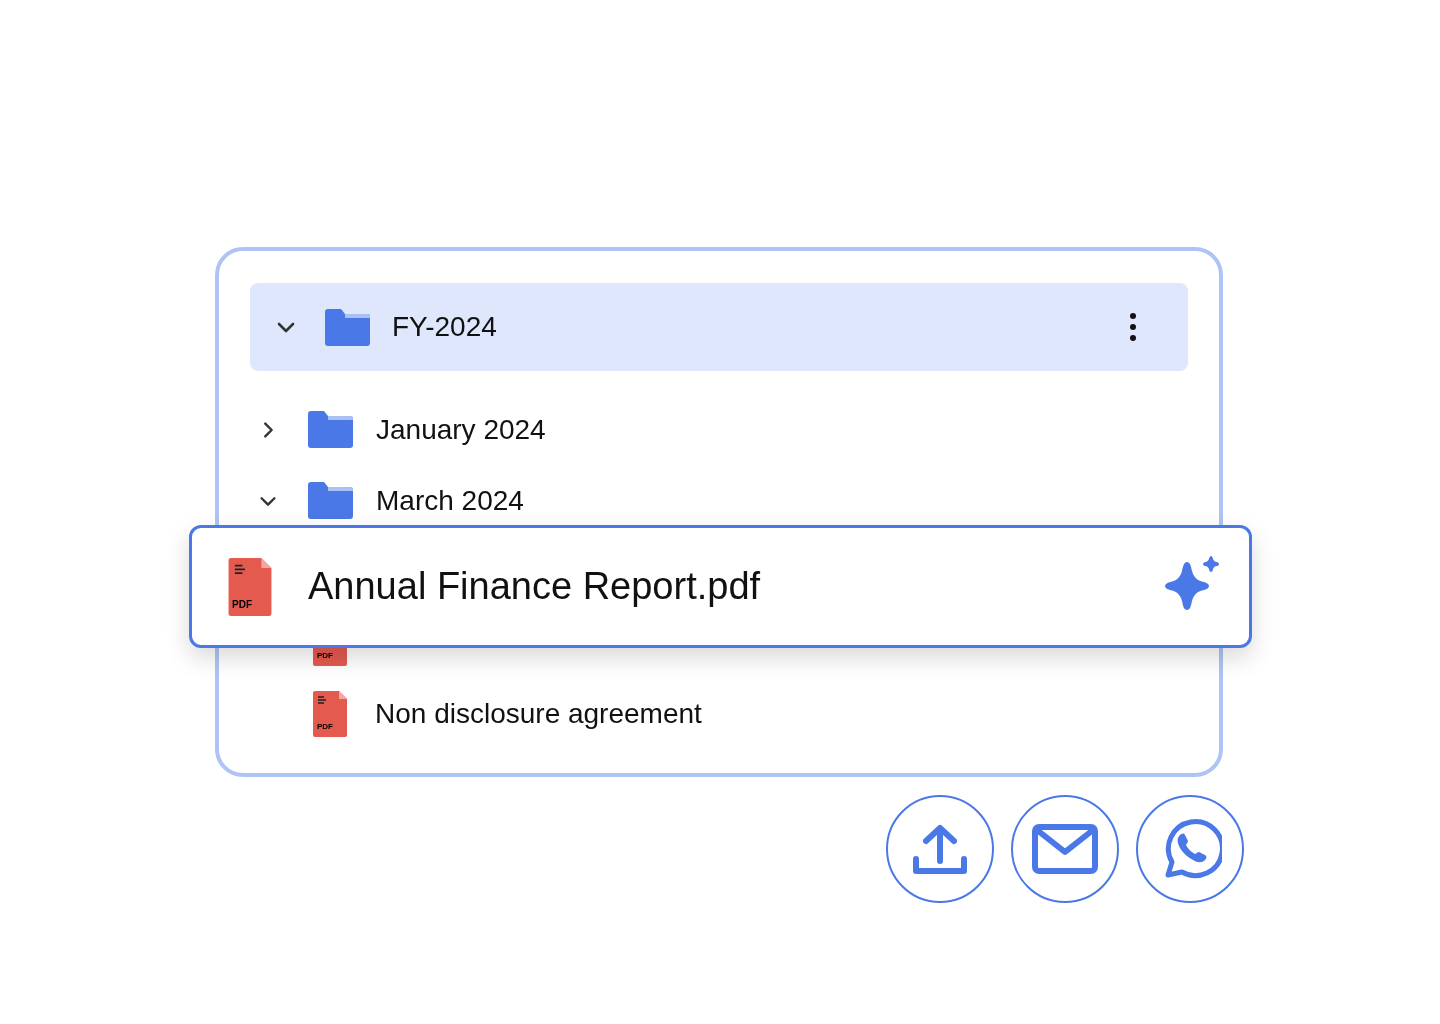  What do you see at coordinates (534, 586) in the screenshot?
I see `file-name: Annual Finance Report.pdf` at bounding box center [534, 586].